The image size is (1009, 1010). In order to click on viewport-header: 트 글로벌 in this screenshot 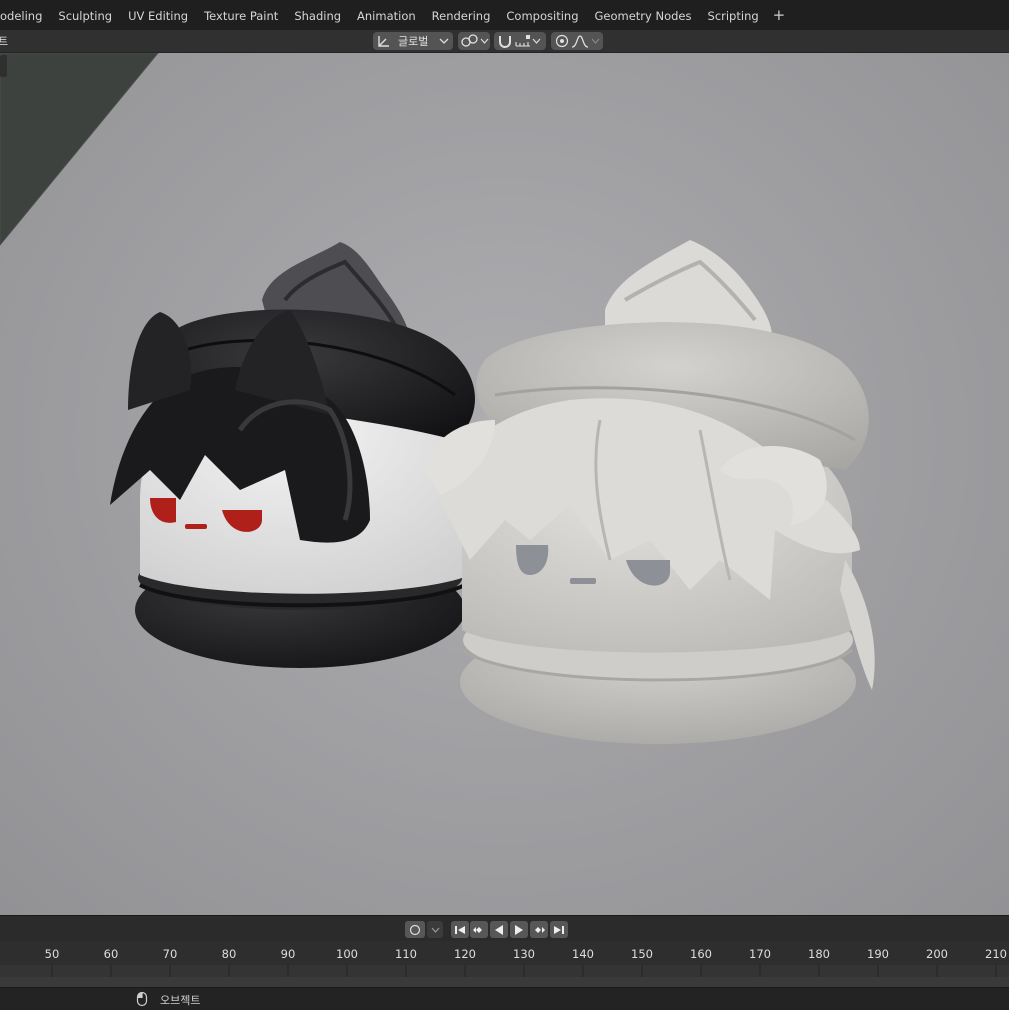, I will do `click(504, 41)`.